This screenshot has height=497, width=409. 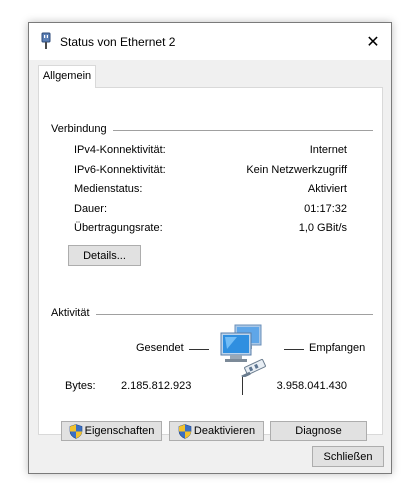 What do you see at coordinates (156, 386) in the screenshot?
I see `bytes-sent-value: 2.185.812.923` at bounding box center [156, 386].